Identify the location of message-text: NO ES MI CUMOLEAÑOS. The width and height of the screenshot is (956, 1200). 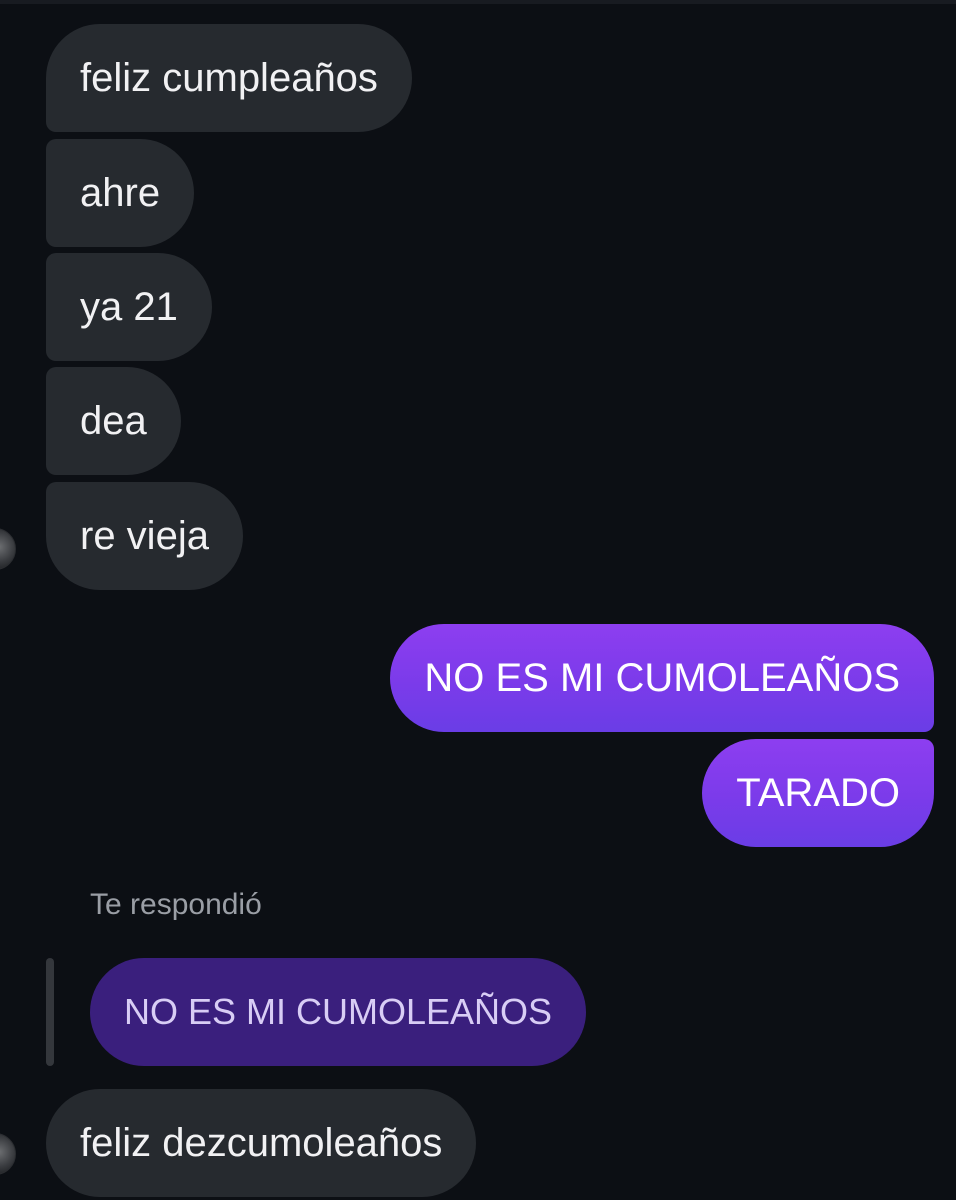
(662, 678).